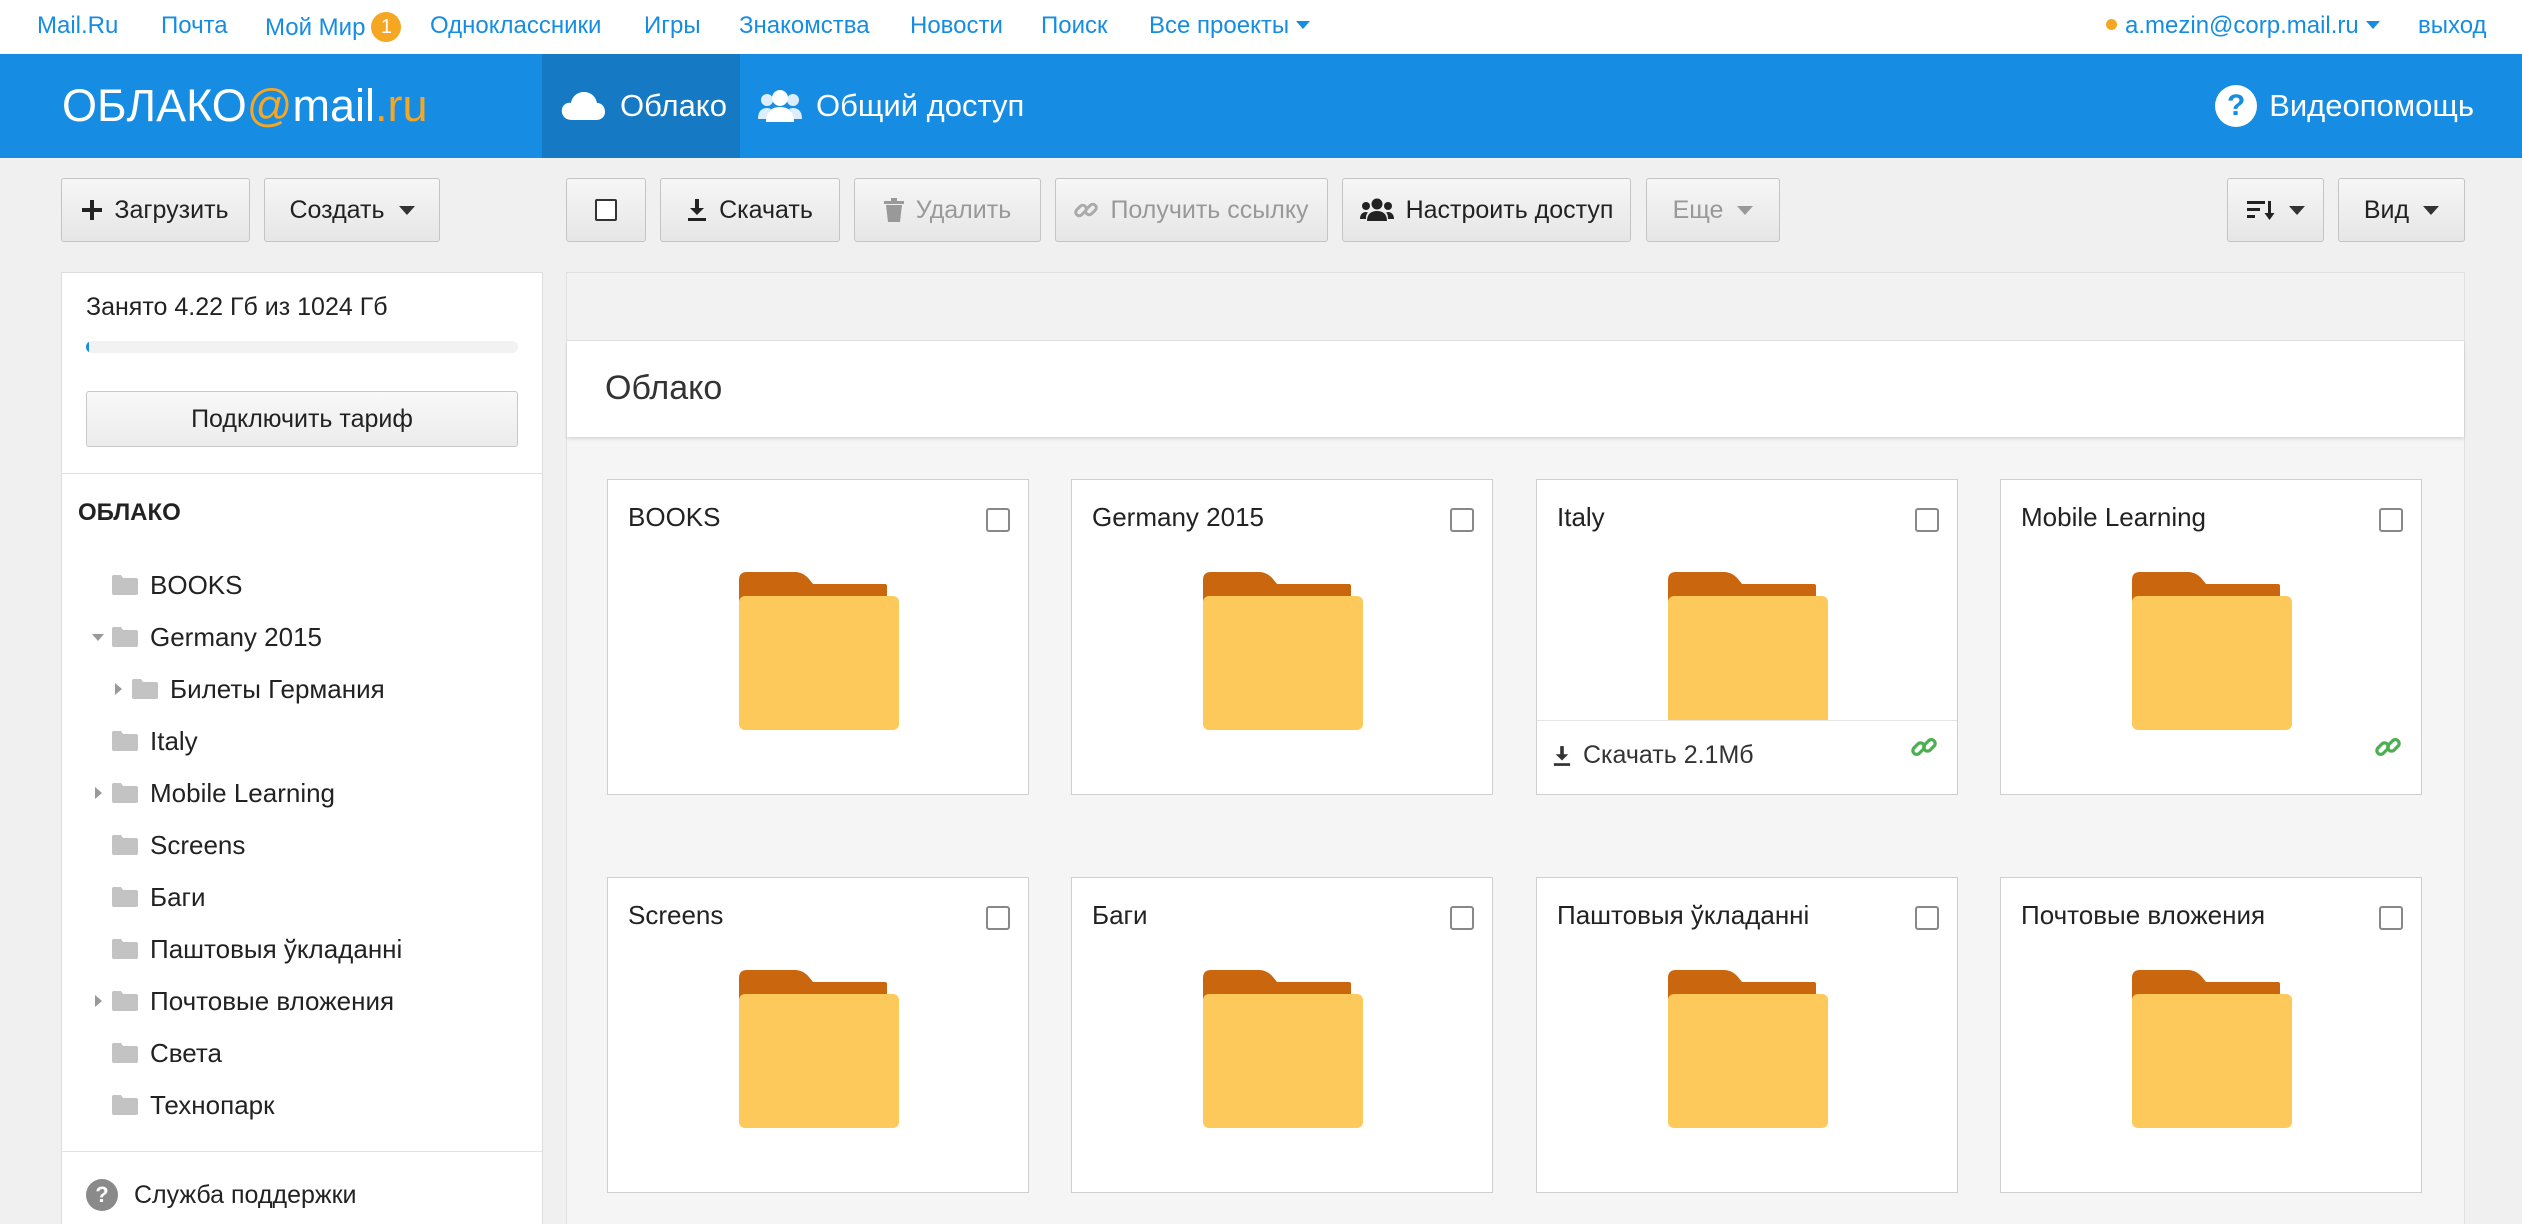 Image resolution: width=2522 pixels, height=1224 pixels. What do you see at coordinates (780, 106) in the screenshot?
I see `users-icon` at bounding box center [780, 106].